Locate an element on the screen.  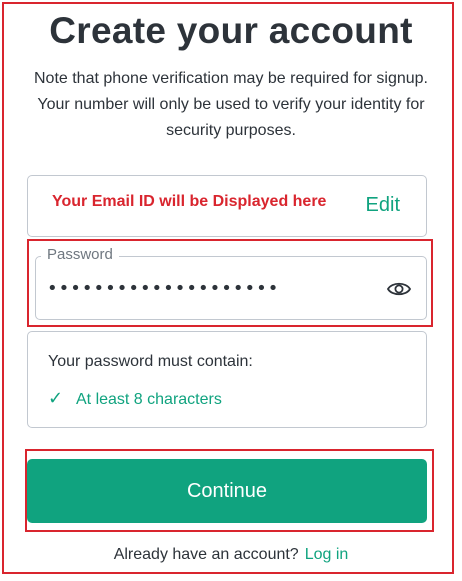
password-field-container: Password is located at coordinates (231, 283).